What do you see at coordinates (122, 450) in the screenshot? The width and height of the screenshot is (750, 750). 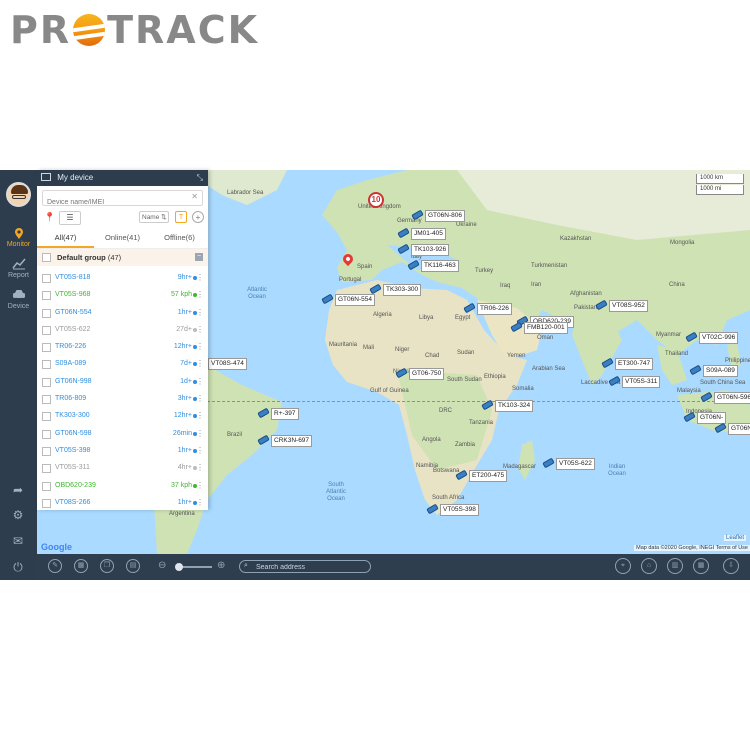 I see `device-row: VT05S-398 1hr+ ⋮` at bounding box center [122, 450].